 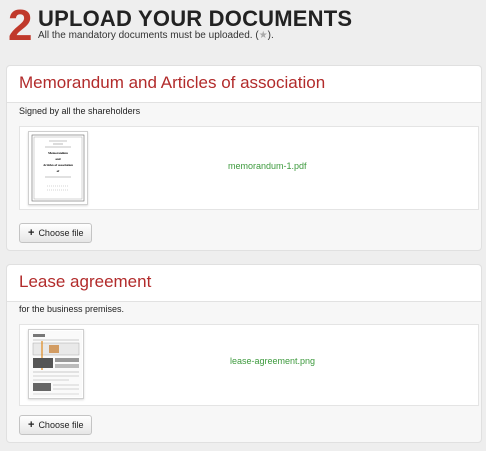 What do you see at coordinates (85, 281) in the screenshot?
I see `panel-title: Lease agreement` at bounding box center [85, 281].